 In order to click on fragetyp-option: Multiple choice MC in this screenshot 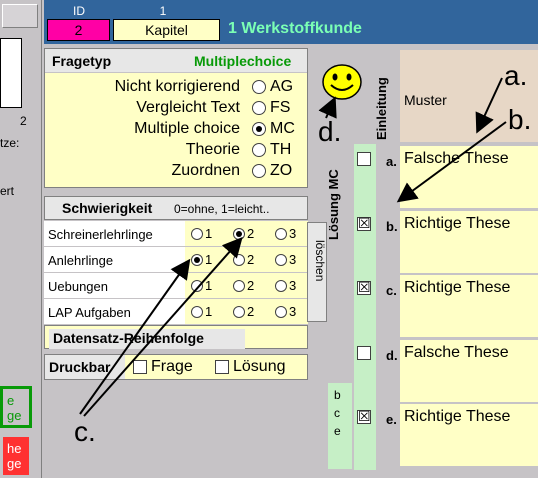, I will do `click(176, 129)`.